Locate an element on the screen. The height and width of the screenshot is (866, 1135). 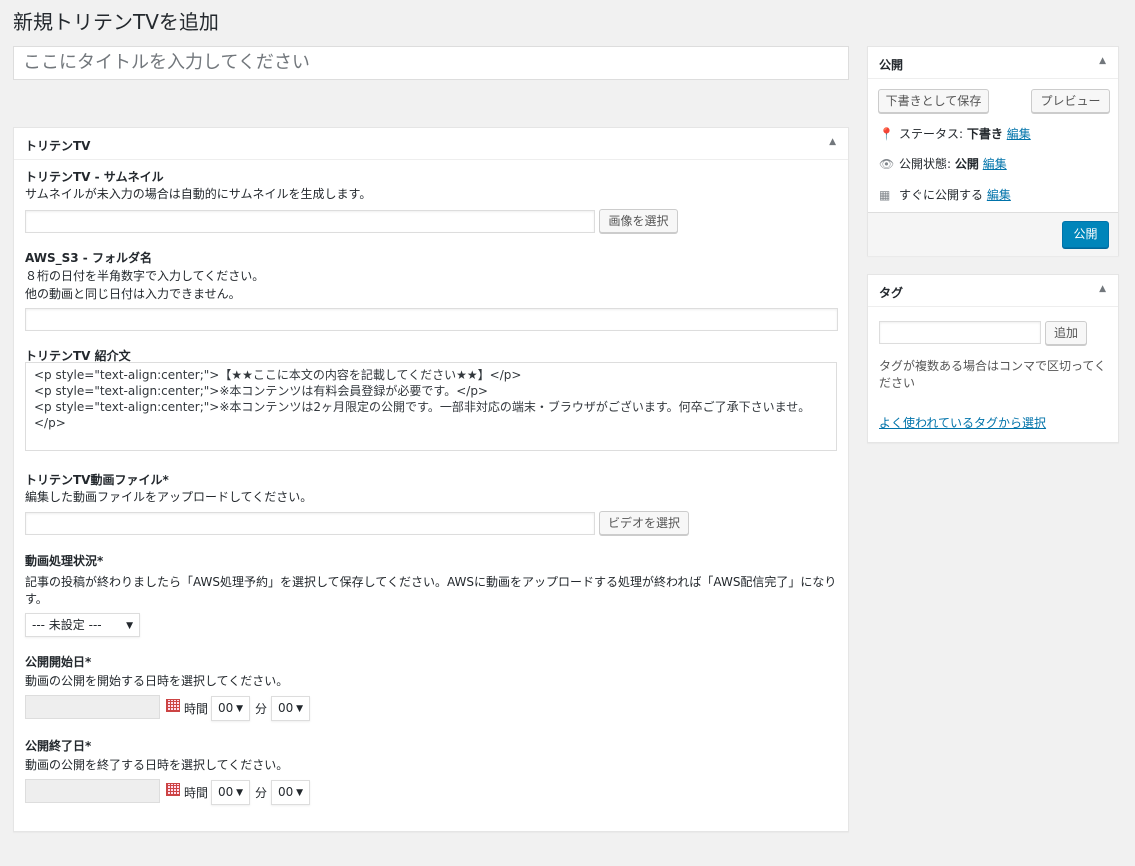
start-hour-select: 00 ▼ is located at coordinates (230, 708).